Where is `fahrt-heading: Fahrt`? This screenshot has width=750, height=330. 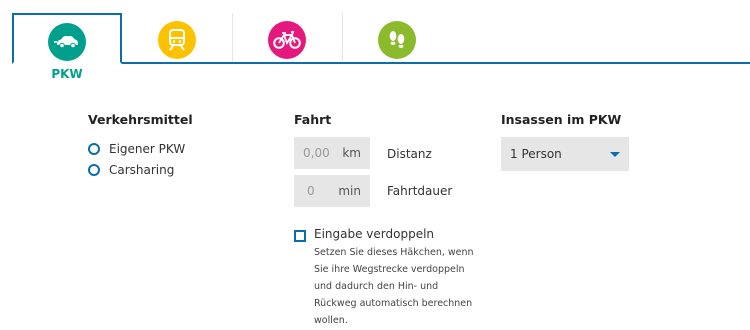
fahrt-heading: Fahrt is located at coordinates (313, 119).